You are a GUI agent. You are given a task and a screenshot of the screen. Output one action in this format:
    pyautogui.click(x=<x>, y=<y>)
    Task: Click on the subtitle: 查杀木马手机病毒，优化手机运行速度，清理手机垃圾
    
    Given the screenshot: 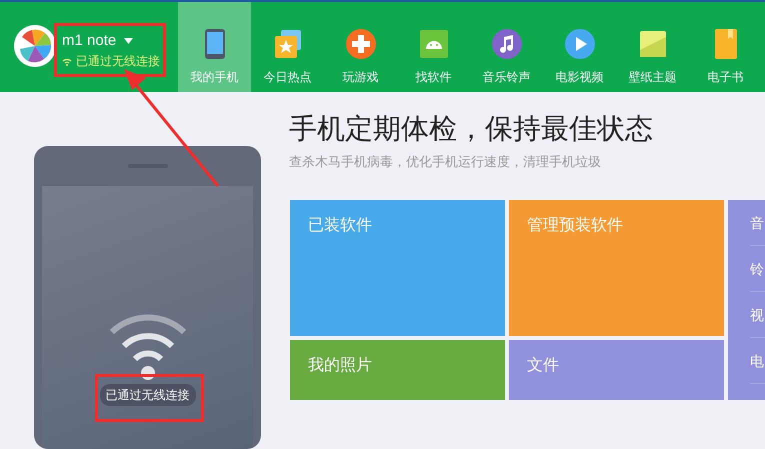 What is the action you would take?
    pyautogui.click(x=445, y=162)
    